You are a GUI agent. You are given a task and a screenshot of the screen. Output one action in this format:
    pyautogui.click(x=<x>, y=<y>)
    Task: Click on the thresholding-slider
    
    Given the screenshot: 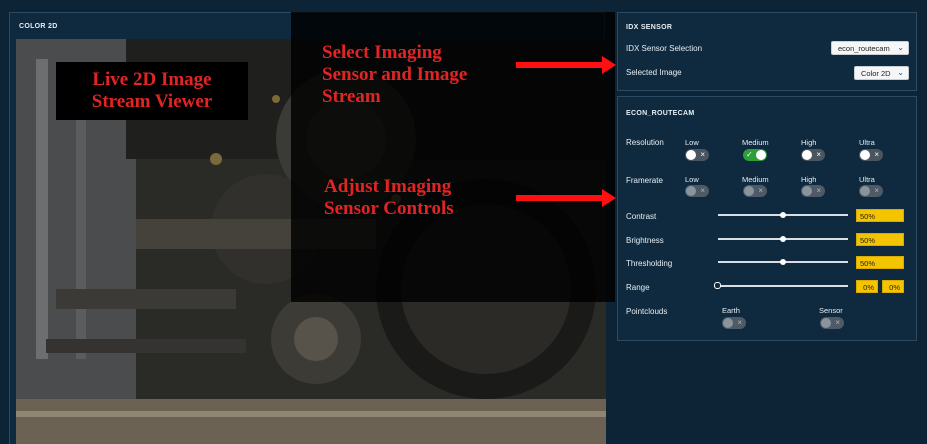 What is the action you would take?
    pyautogui.click(x=783, y=262)
    